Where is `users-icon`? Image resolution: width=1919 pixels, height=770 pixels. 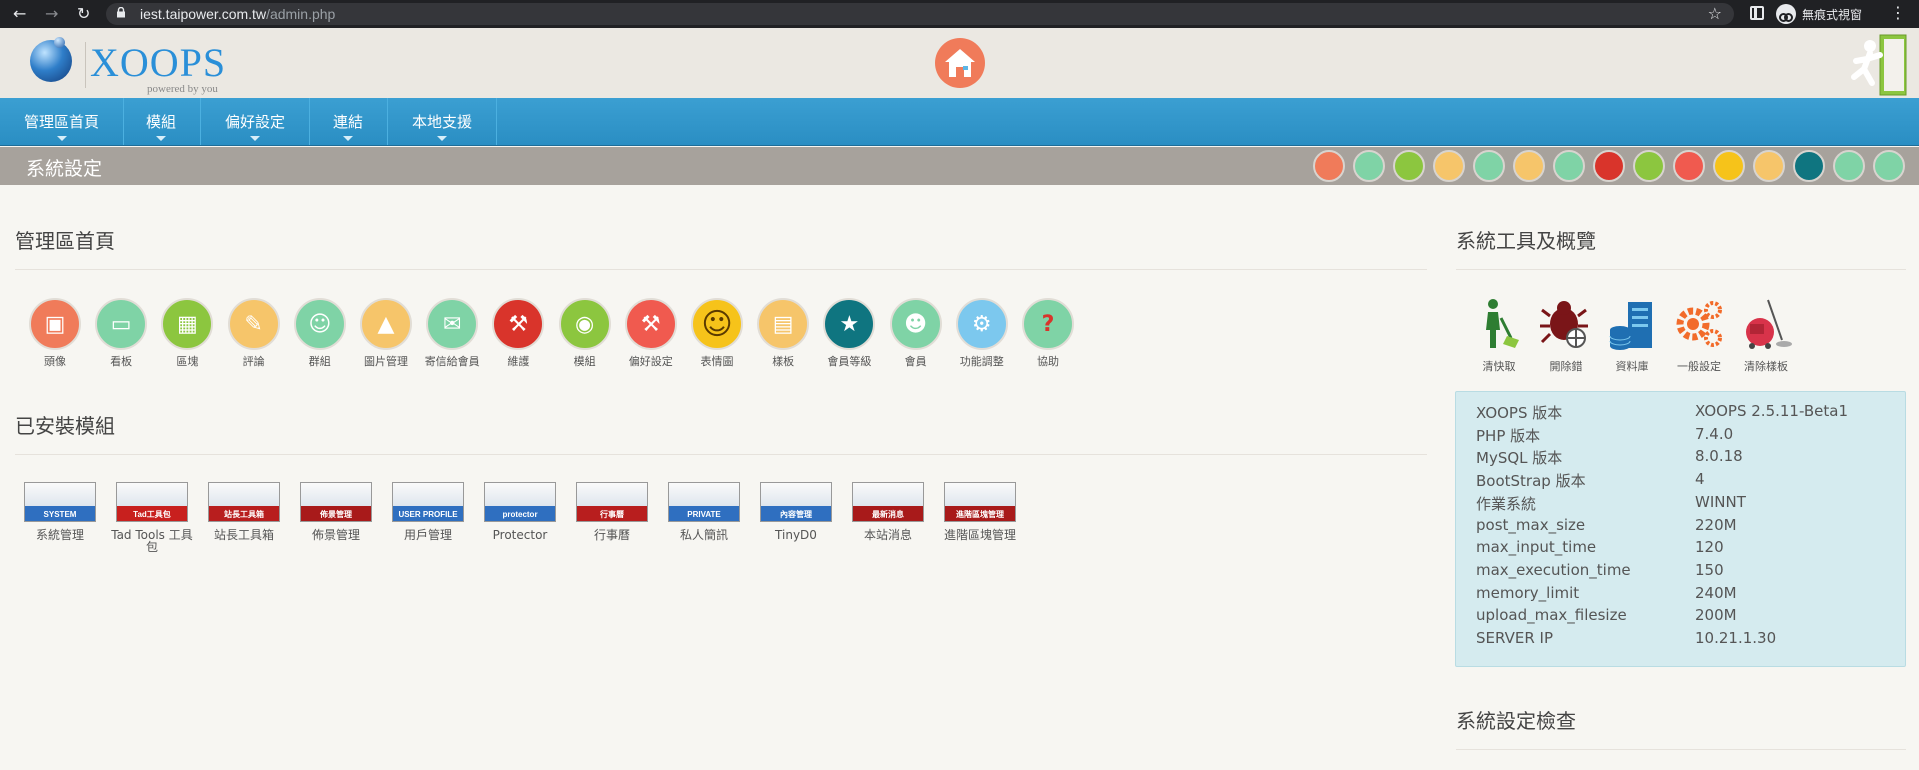 users-icon is located at coordinates (1849, 166).